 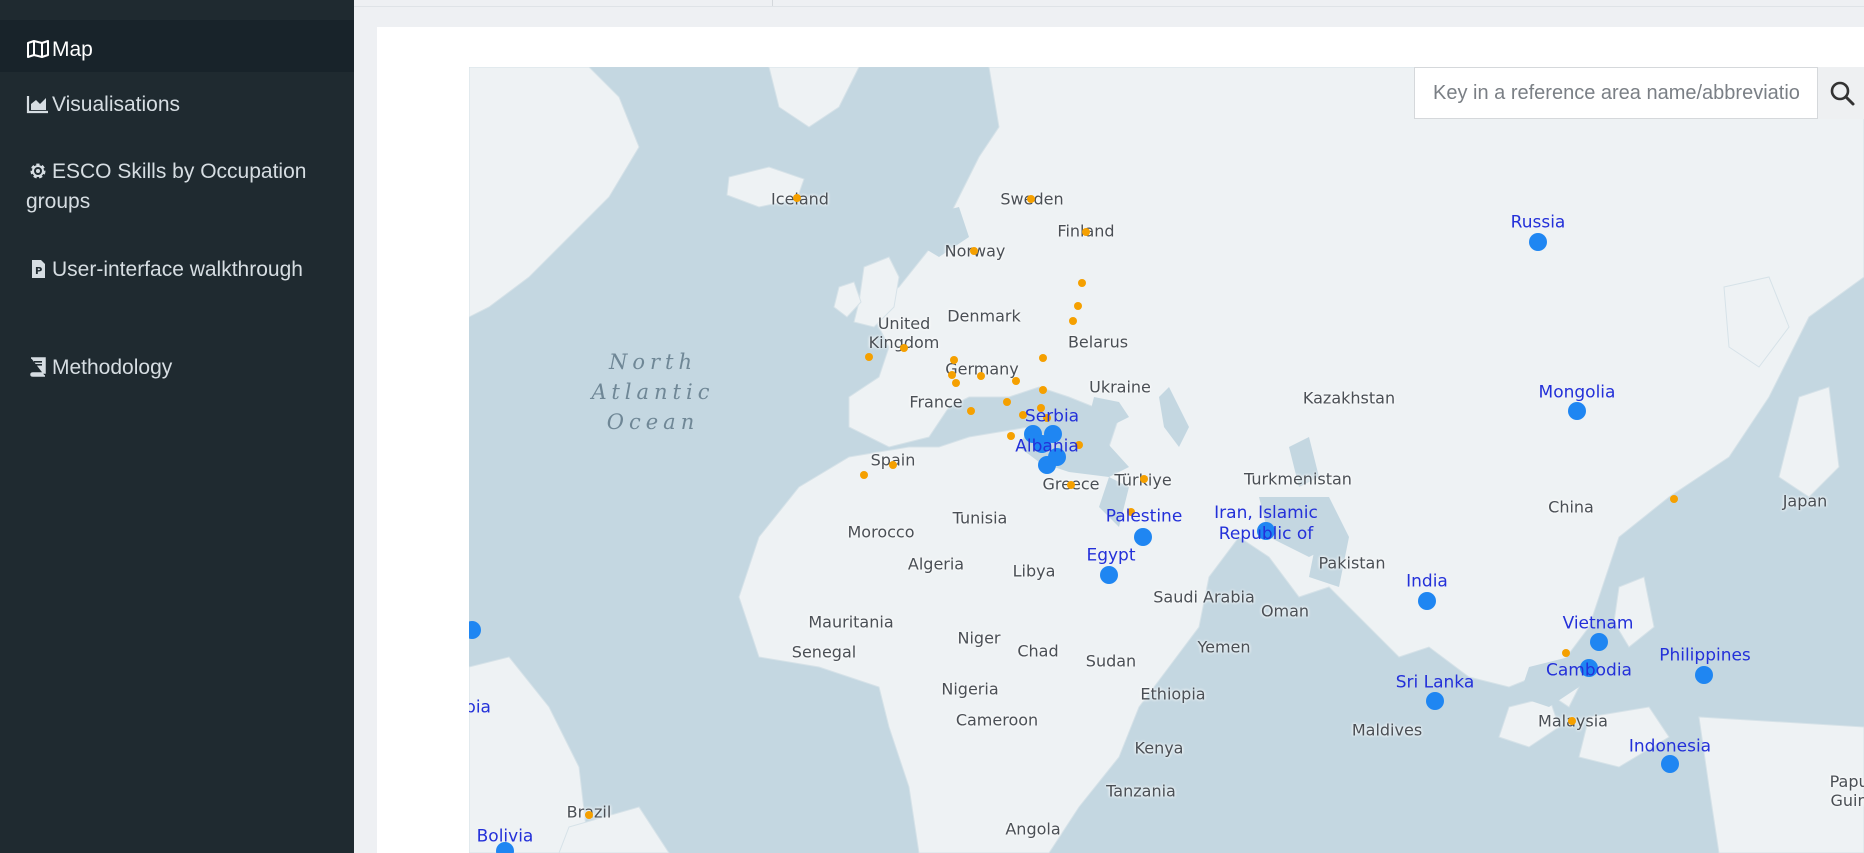 I want to click on search-input, so click(x=1616, y=93).